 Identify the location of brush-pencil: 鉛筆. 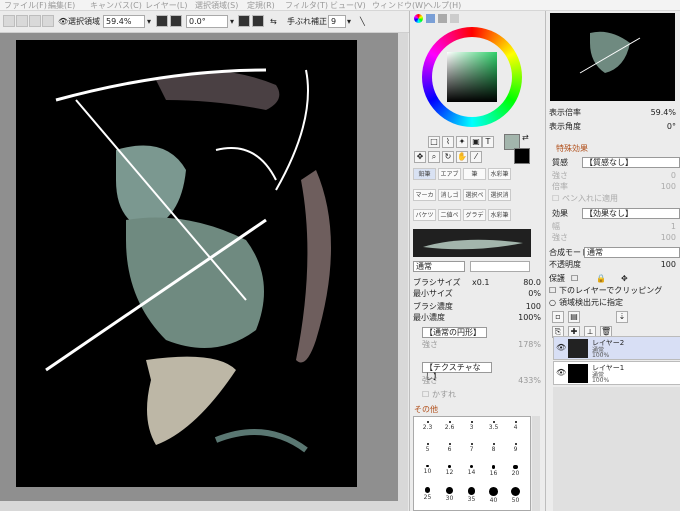
(424, 174).